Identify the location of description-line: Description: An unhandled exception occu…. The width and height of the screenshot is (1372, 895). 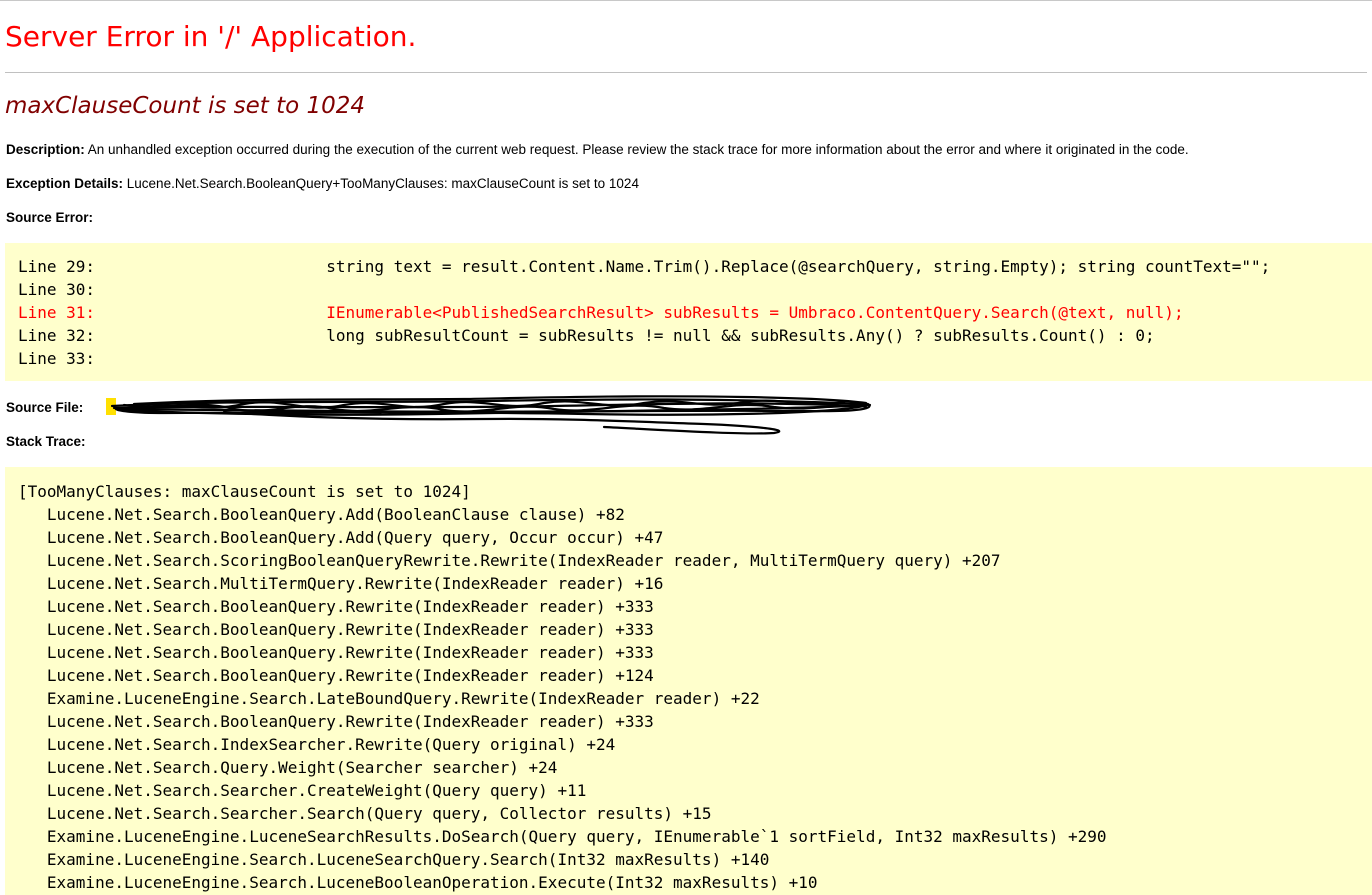
(597, 150).